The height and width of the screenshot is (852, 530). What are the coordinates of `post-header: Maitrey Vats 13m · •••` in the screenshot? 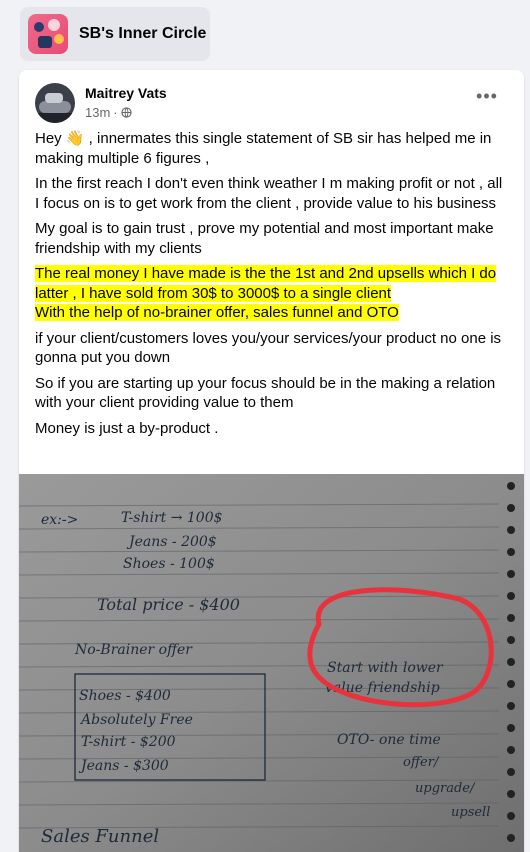 It's located at (271, 100).